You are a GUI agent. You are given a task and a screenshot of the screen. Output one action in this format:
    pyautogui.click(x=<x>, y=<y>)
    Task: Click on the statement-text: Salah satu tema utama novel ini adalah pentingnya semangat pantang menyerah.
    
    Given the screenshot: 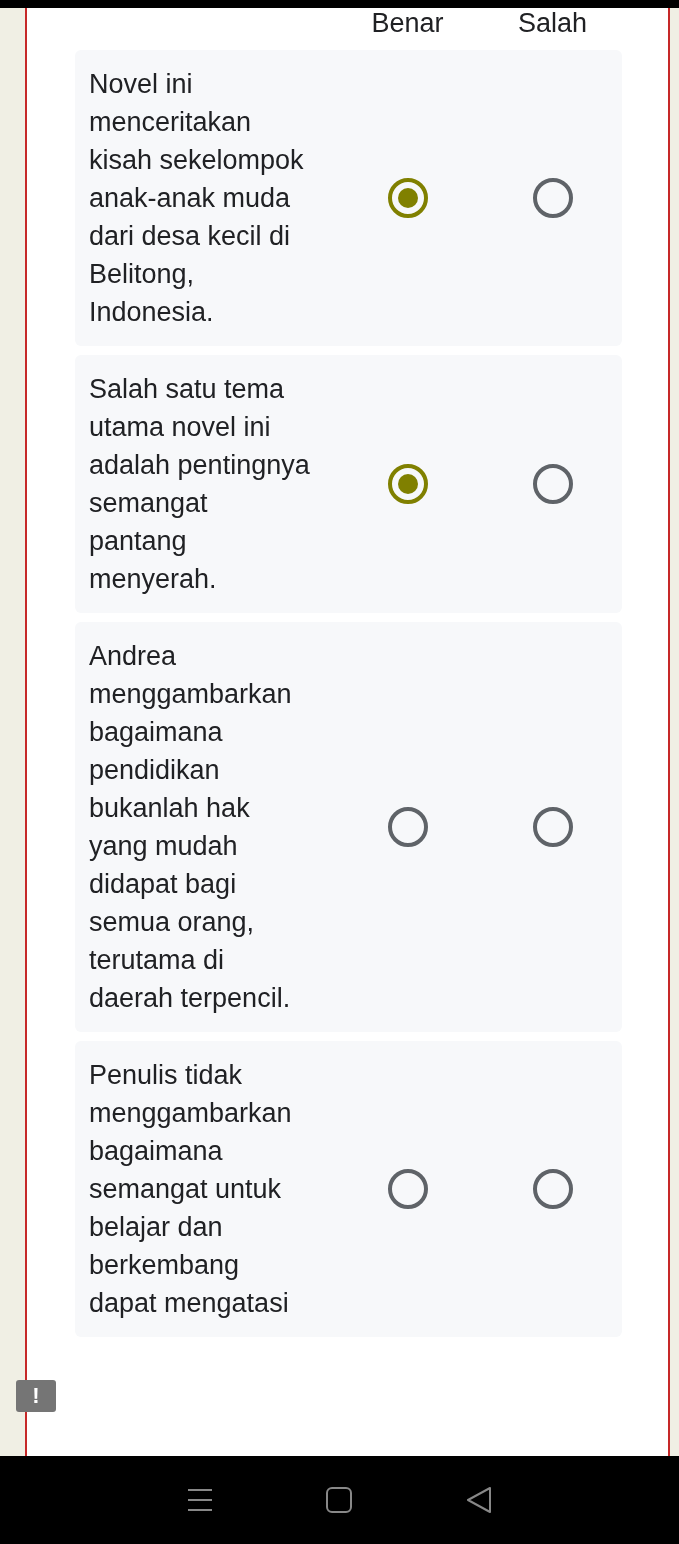 What is the action you would take?
    pyautogui.click(x=199, y=484)
    